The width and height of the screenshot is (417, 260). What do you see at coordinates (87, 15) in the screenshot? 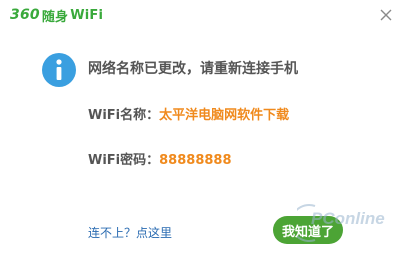
I see `brand-suffix: WiFi` at bounding box center [87, 15].